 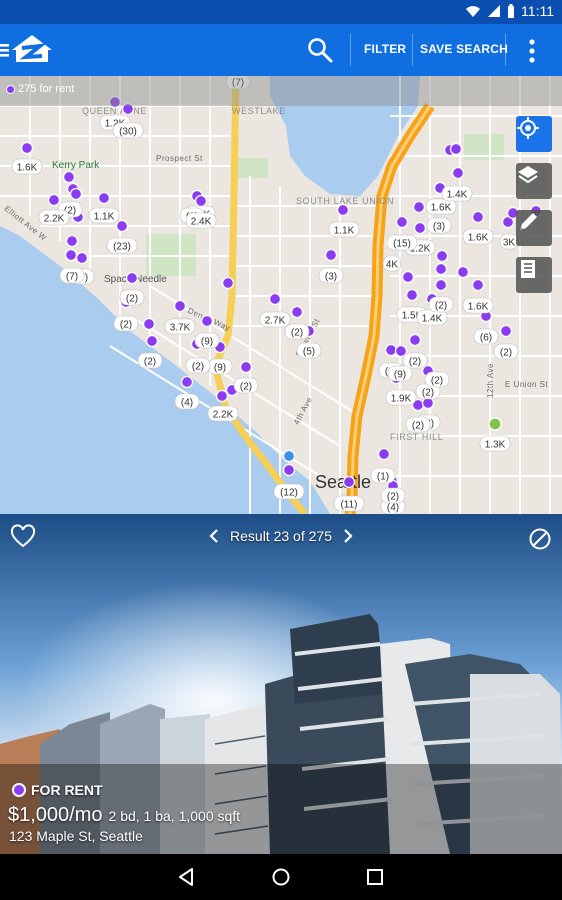 I want to click on hide-icon, so click(x=540, y=539).